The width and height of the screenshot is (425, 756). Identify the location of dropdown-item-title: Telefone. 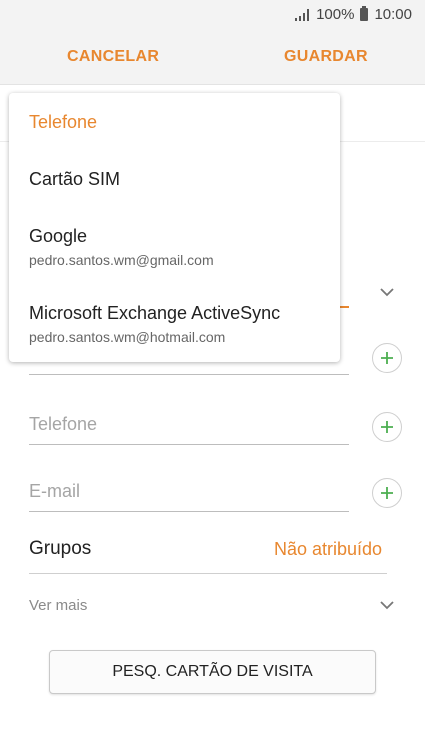
(63, 122).